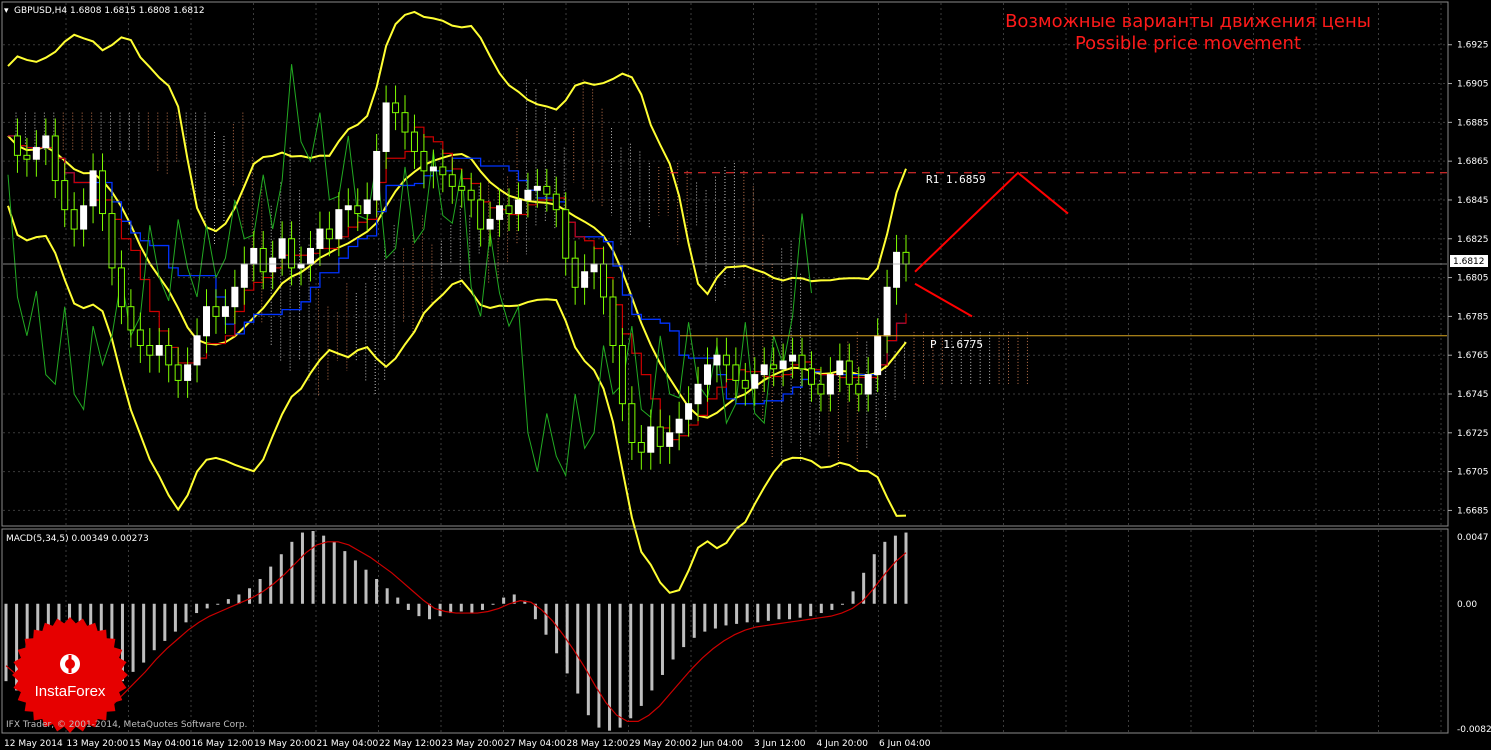  I want to click on logo-icon, so click(70, 664).